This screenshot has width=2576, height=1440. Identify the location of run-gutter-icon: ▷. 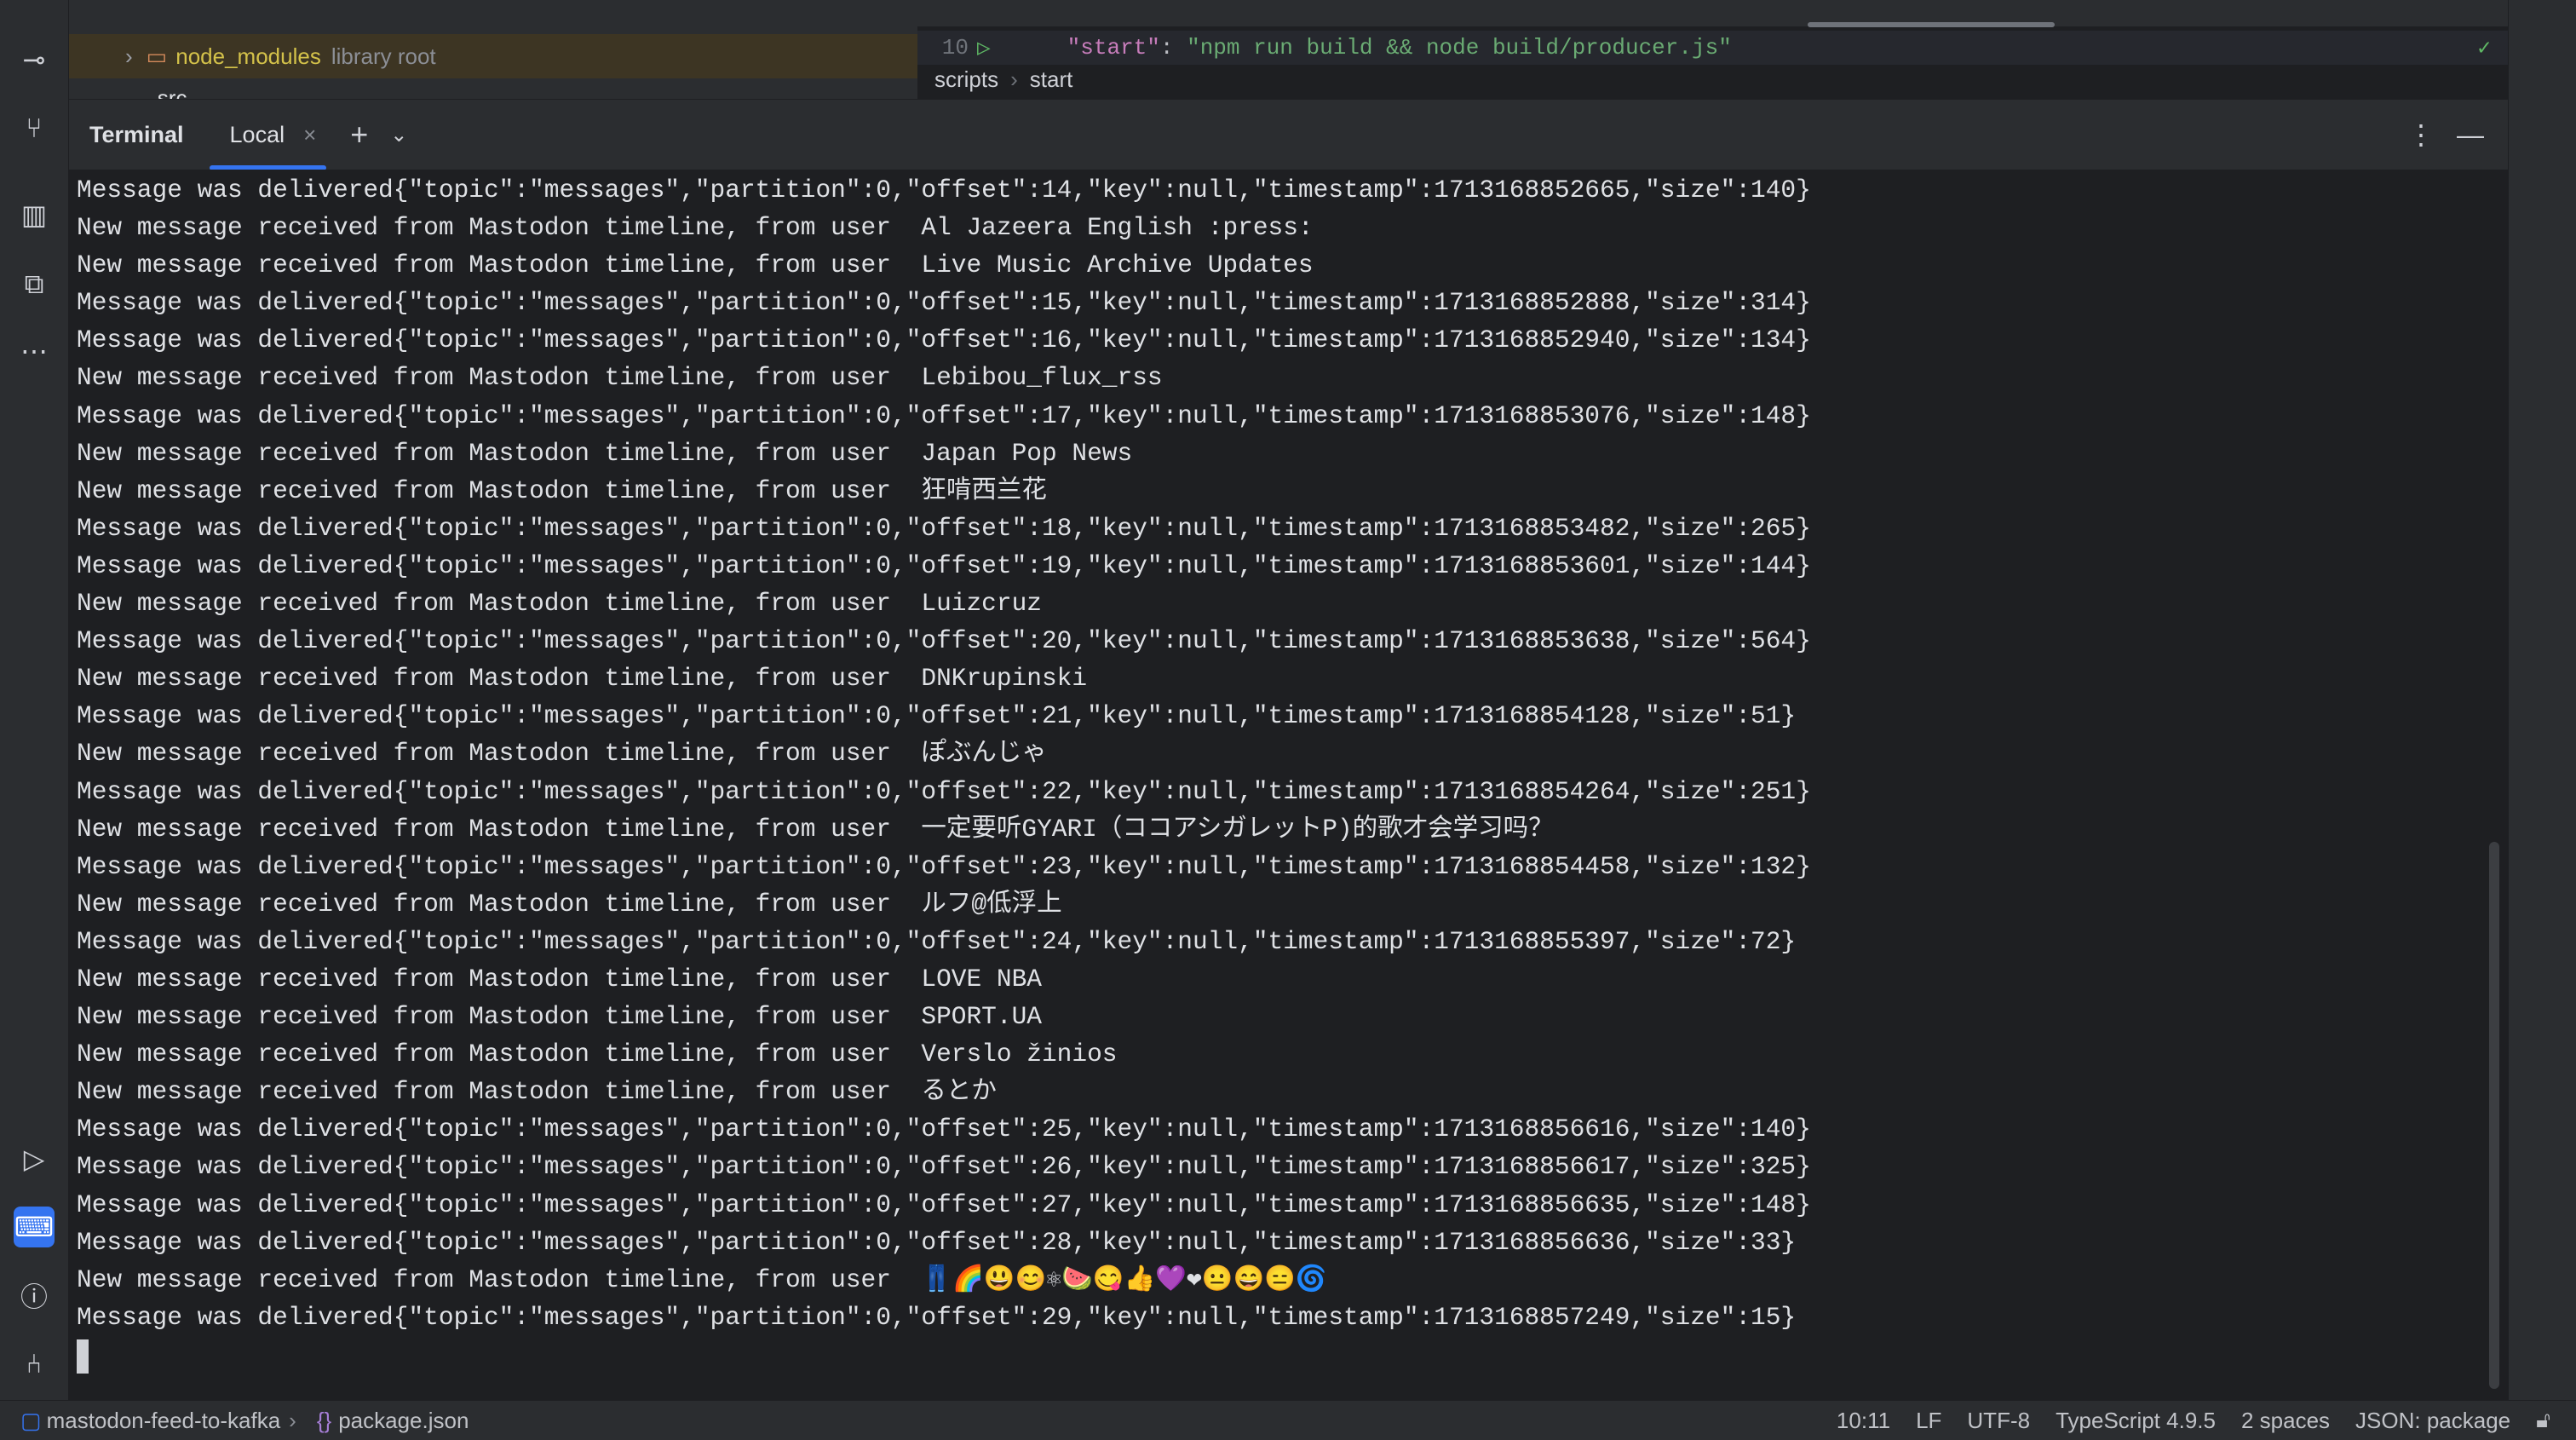
(984, 48).